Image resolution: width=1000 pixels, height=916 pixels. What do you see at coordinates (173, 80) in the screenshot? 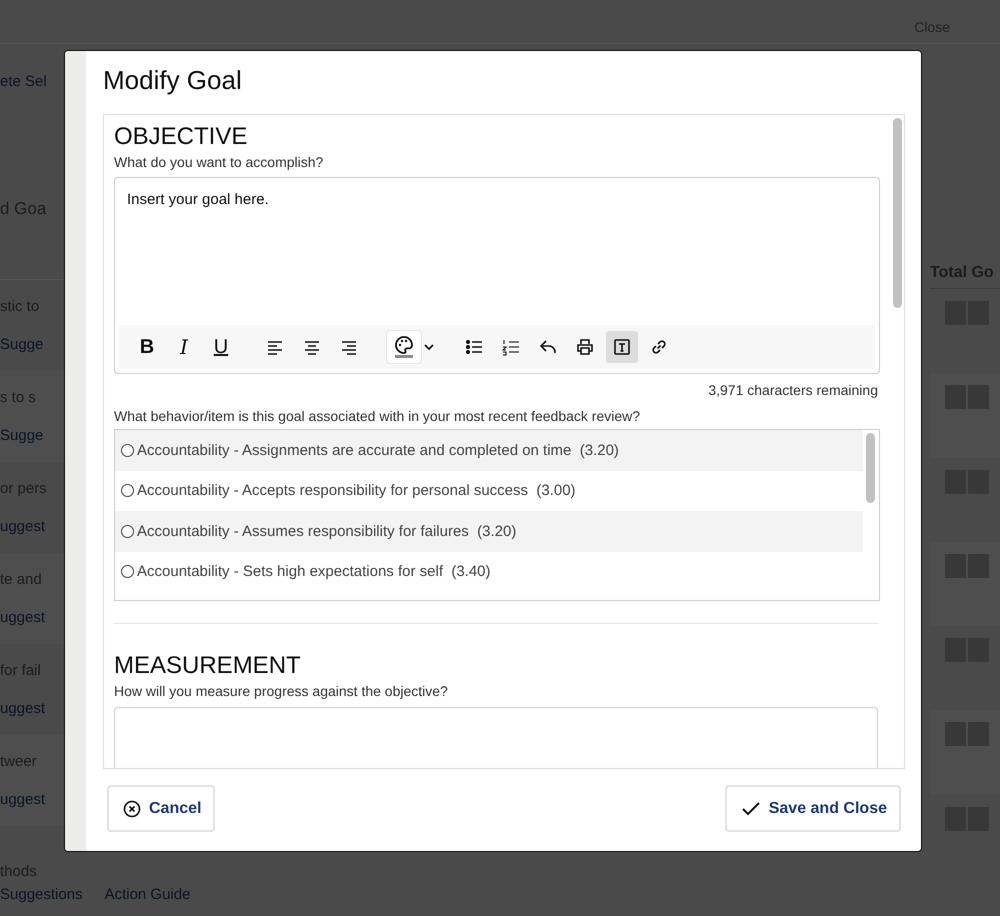
I see `dialog-title: Modify Goal` at bounding box center [173, 80].